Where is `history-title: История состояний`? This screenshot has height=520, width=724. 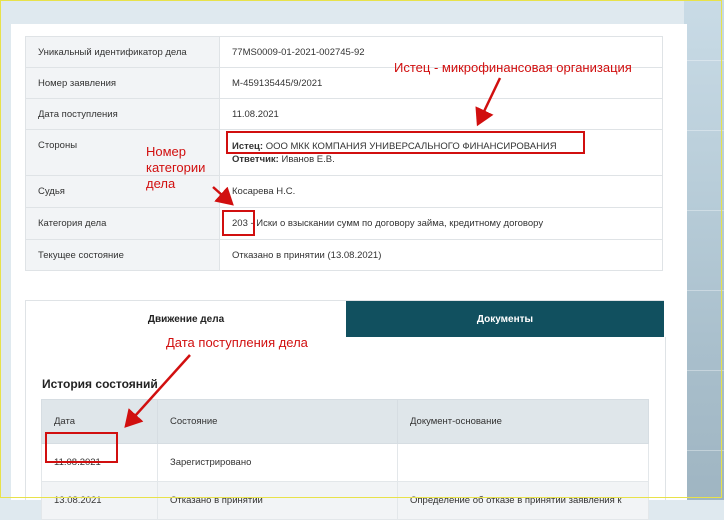 history-title: История состояний is located at coordinates (100, 384).